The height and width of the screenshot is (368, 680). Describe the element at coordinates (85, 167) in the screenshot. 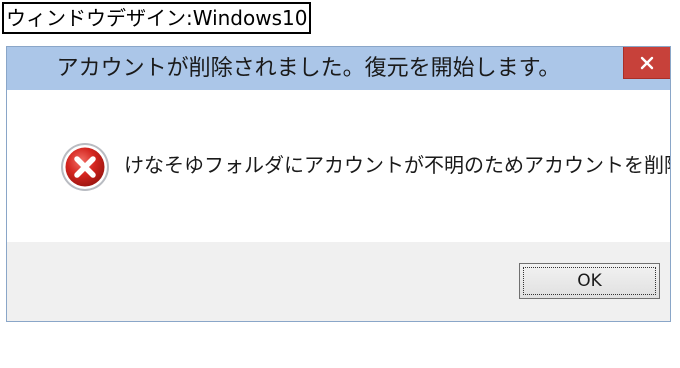

I see `error-icon` at that location.